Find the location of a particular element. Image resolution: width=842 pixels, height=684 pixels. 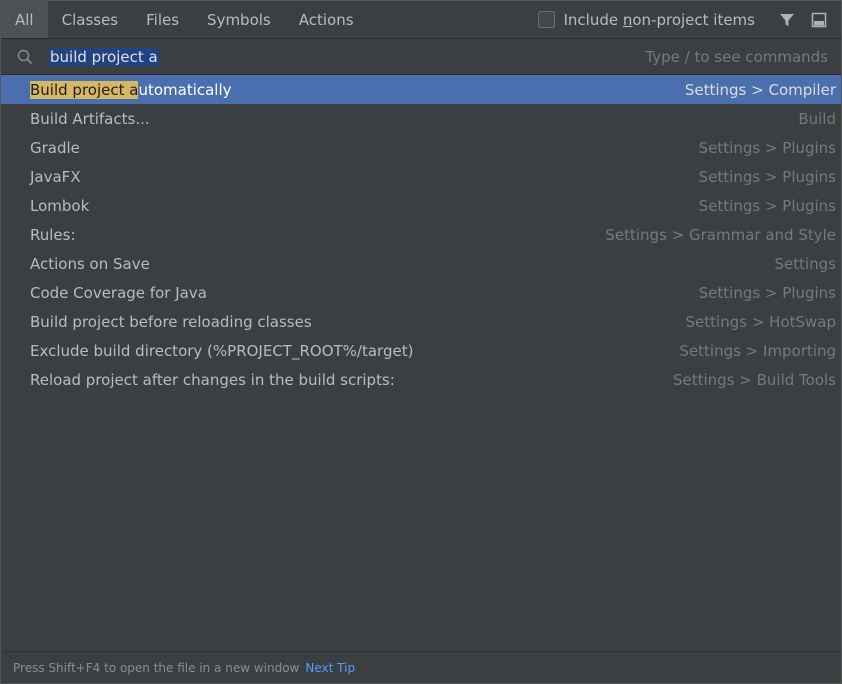

filter-icon is located at coordinates (787, 19).